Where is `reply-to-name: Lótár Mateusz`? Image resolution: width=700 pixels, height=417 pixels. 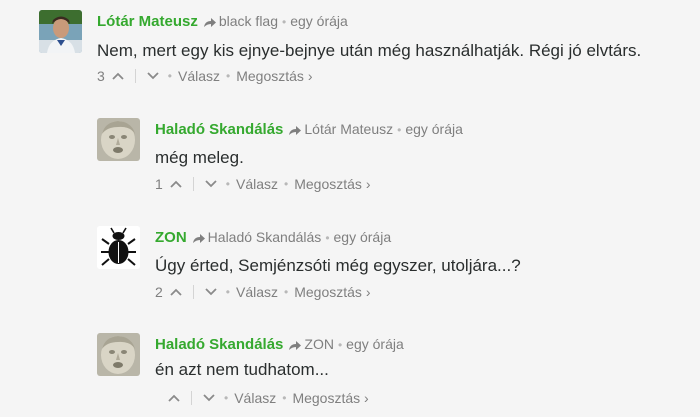 reply-to-name: Lótár Mateusz is located at coordinates (348, 129).